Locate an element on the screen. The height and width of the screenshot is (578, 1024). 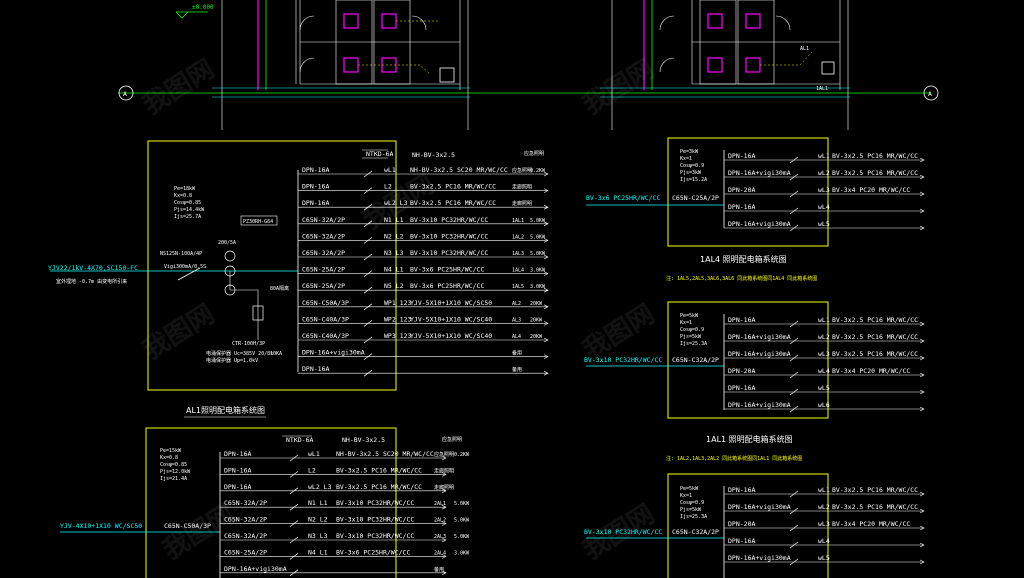
svg-text: Pjs=14.4kW is located at coordinates (189, 210).